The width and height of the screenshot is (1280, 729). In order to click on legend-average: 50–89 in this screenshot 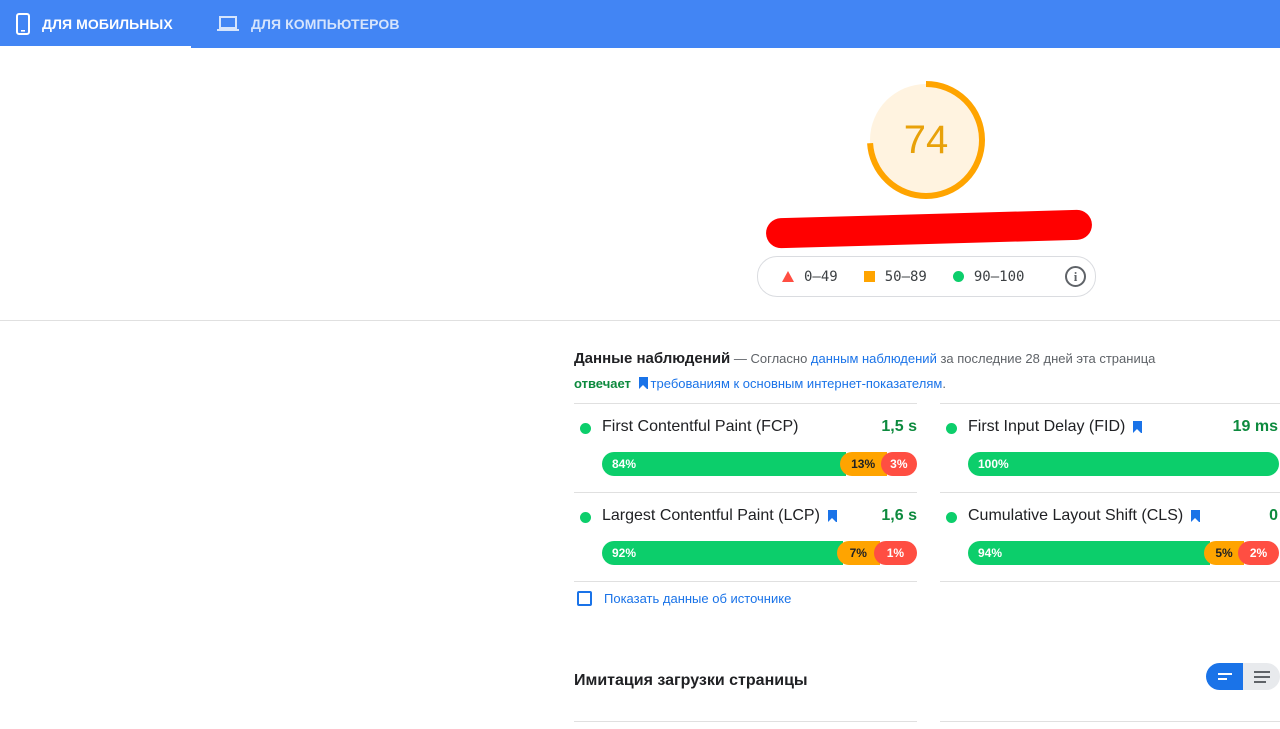, I will do `click(895, 276)`.